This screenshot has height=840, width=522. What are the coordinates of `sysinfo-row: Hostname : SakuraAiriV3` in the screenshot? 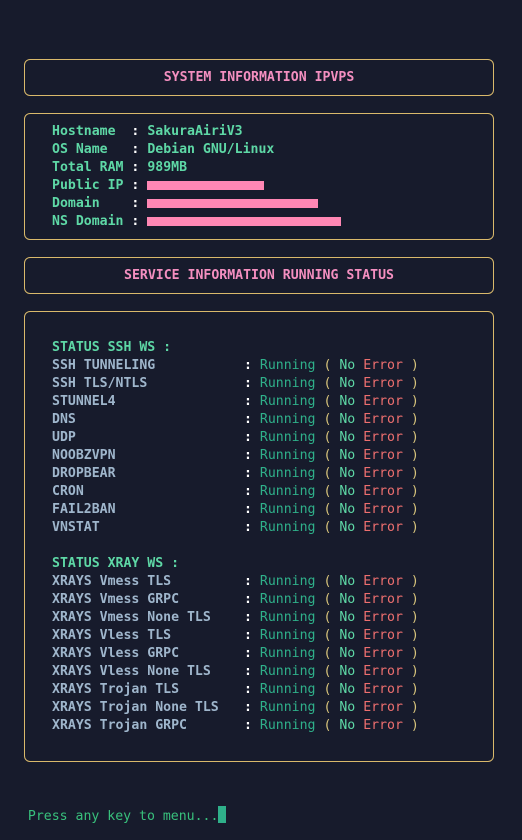 It's located at (147, 132).